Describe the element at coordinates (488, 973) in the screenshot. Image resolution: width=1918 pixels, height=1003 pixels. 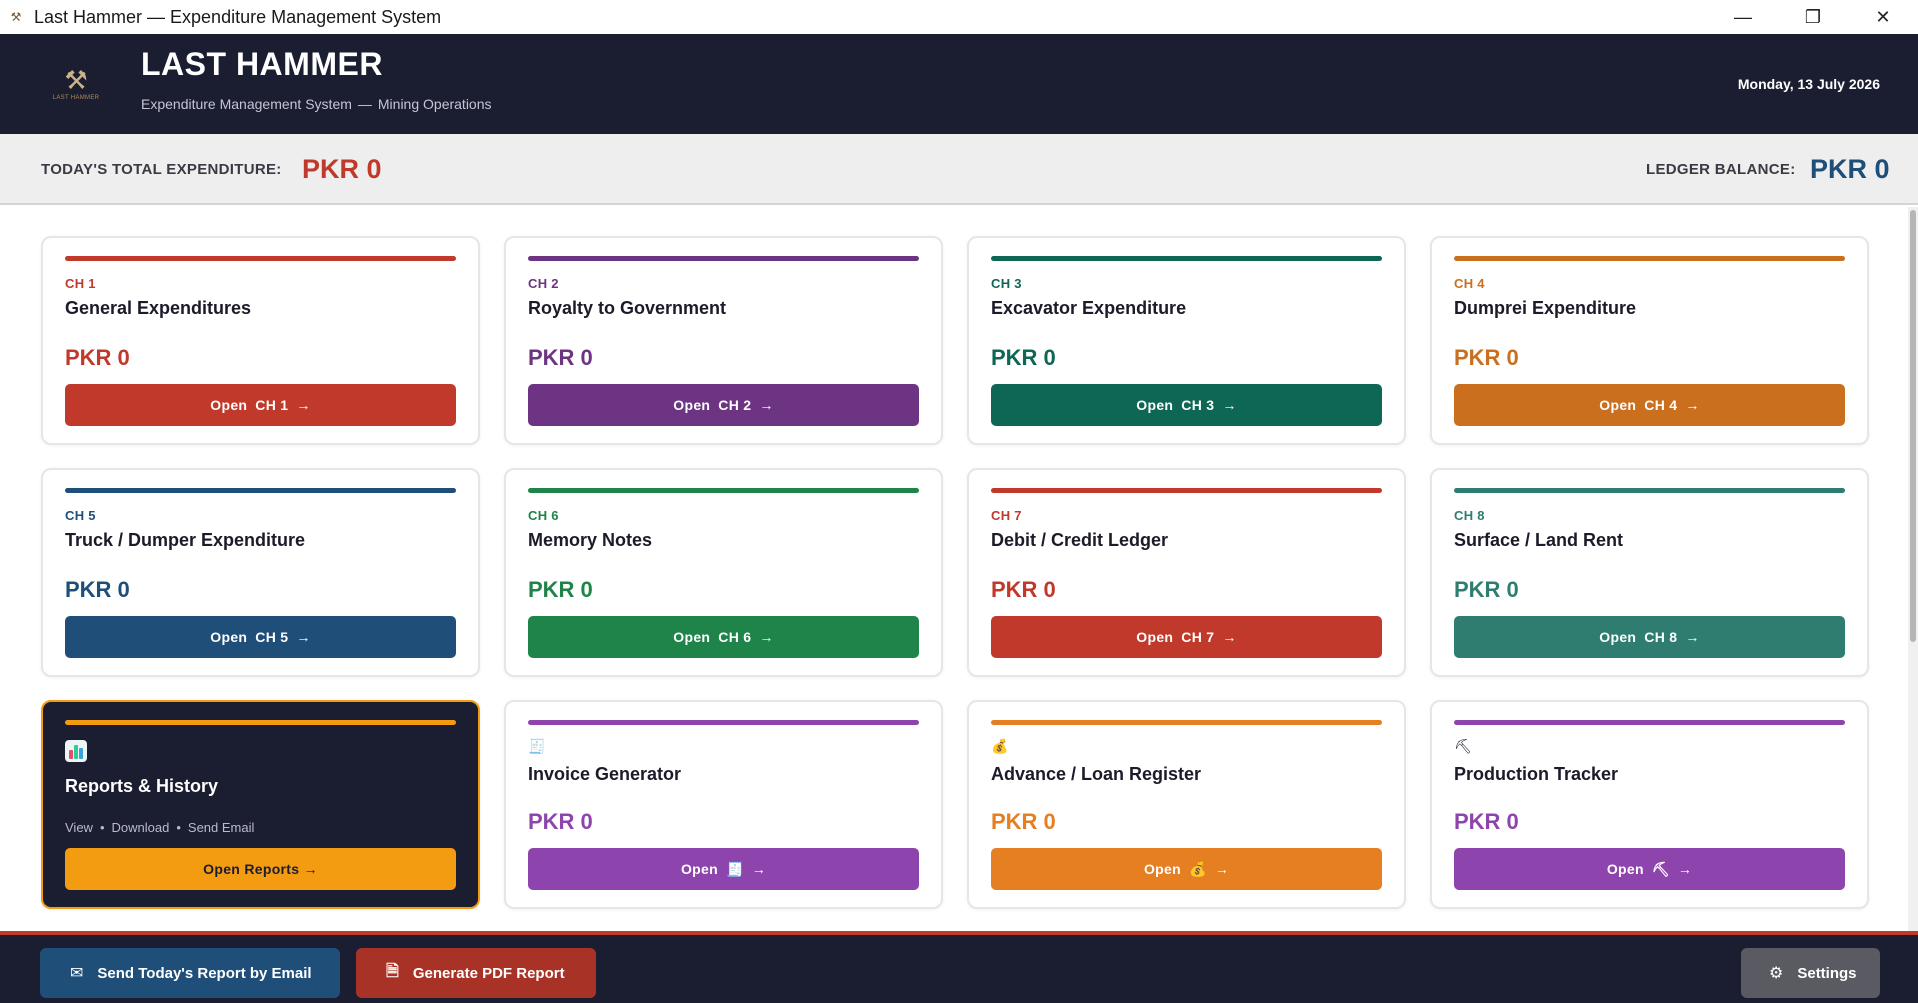
I see `generate-pdf-label: Generate PDF Report` at that location.